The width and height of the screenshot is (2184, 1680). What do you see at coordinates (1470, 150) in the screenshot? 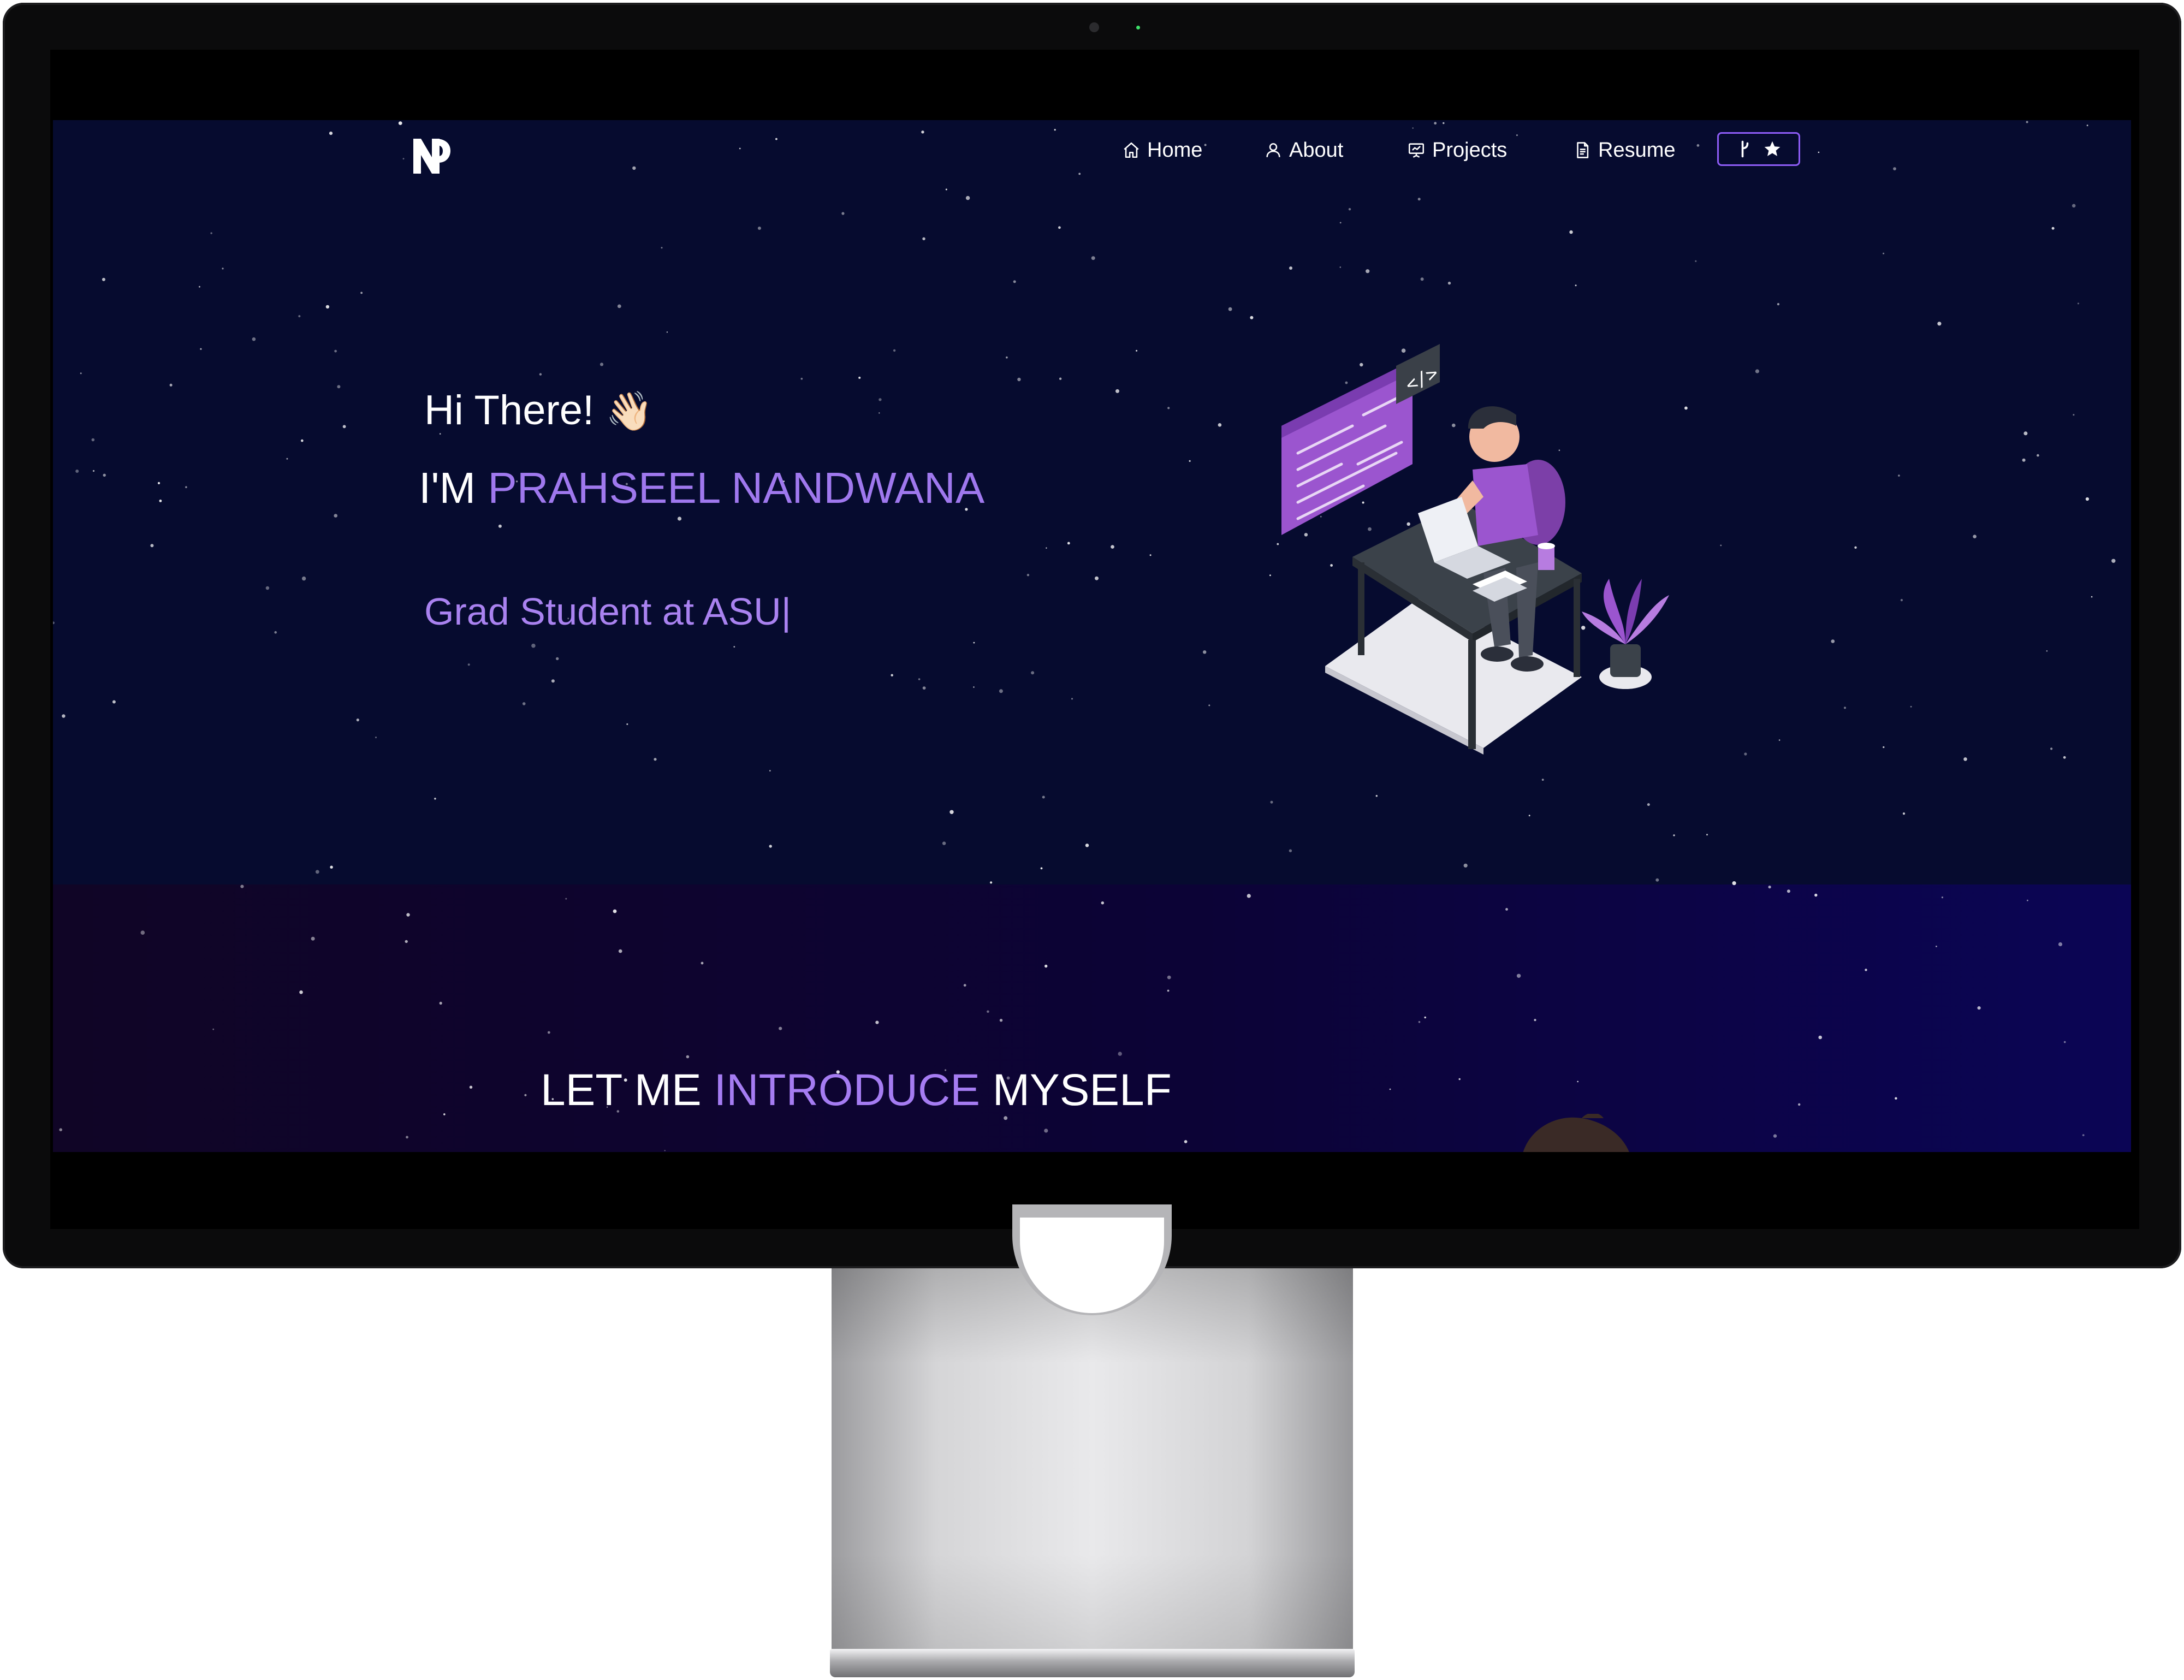
I see `nav-projects-label: Projects` at bounding box center [1470, 150].